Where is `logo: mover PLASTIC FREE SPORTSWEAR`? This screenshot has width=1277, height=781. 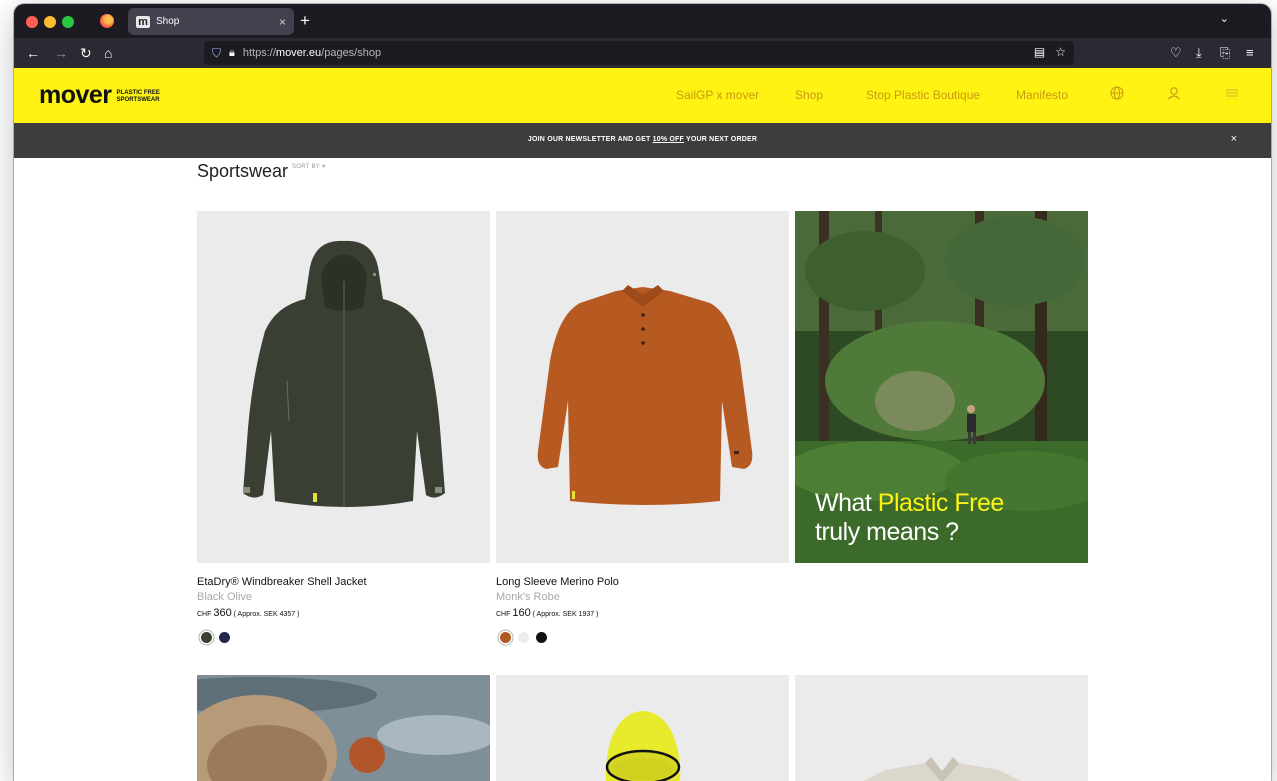 logo: mover PLASTIC FREE SPORTSWEAR is located at coordinates (99, 95).